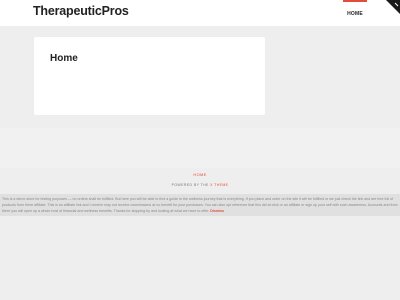 This screenshot has height=300, width=400. I want to click on footer-home-link: HOME, so click(200, 174).